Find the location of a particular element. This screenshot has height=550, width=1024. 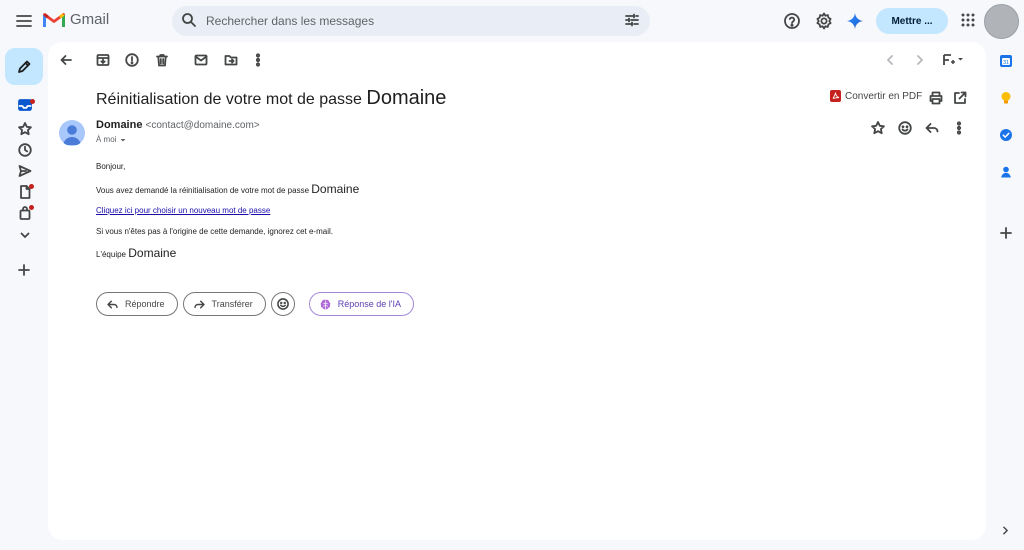

reply-icon is located at coordinates (932, 128).